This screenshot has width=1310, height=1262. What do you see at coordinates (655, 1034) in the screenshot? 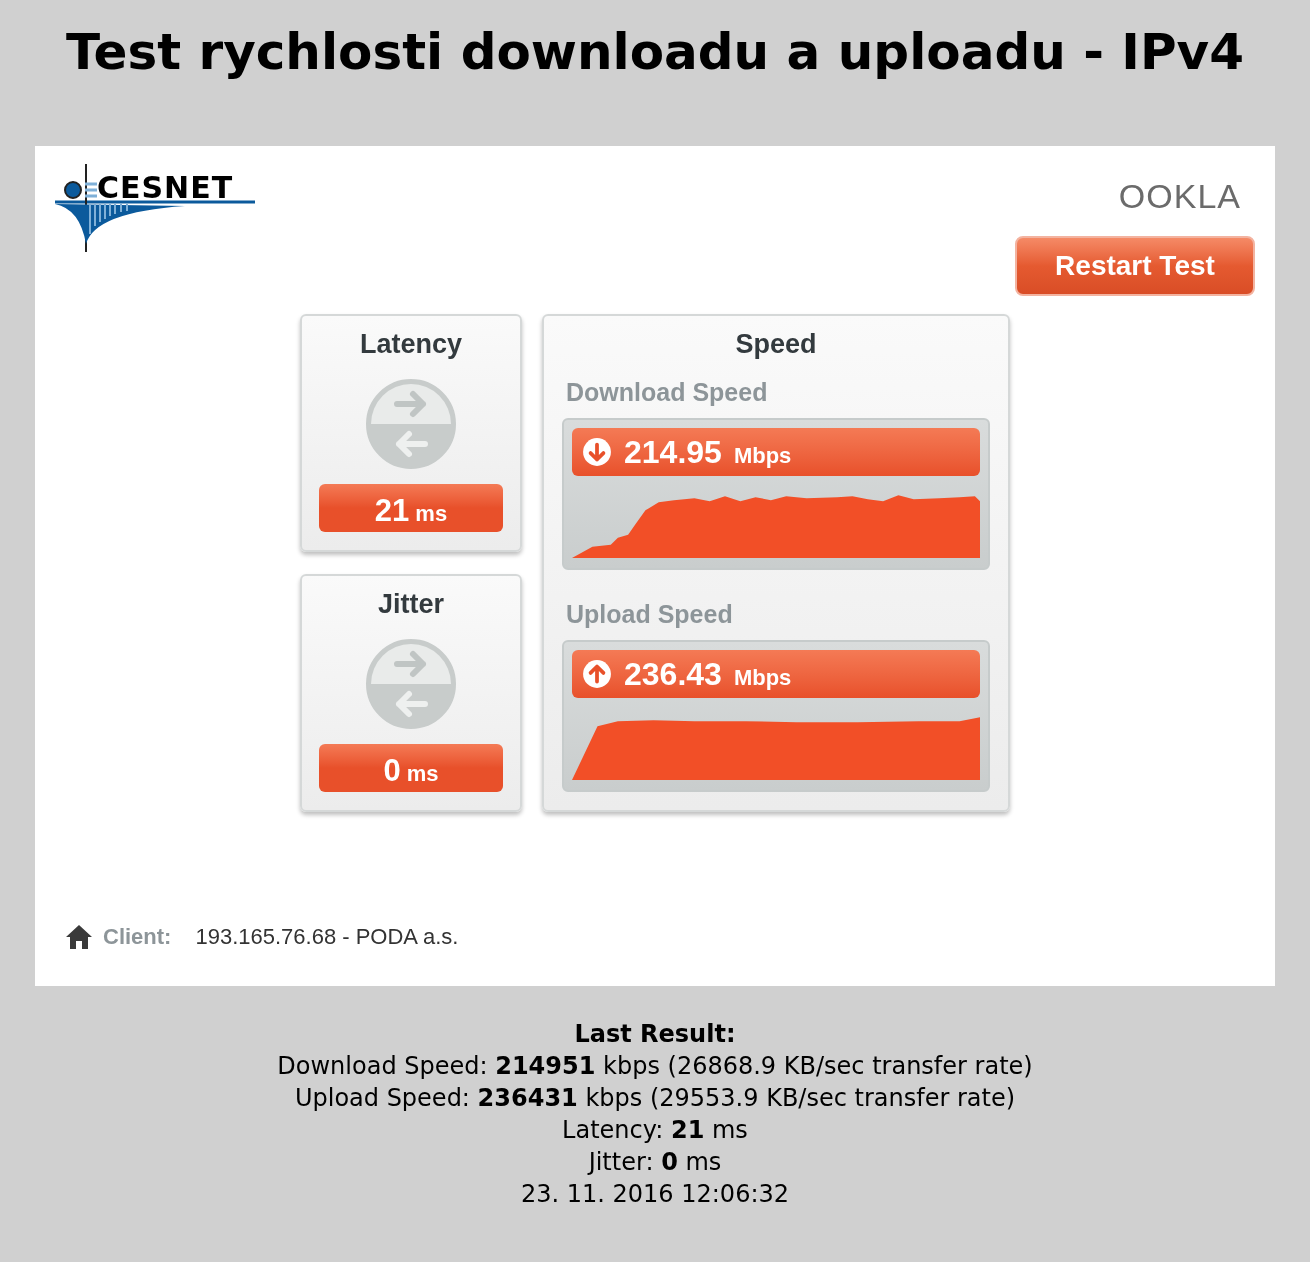
I see `last-result-title: Last Result:` at bounding box center [655, 1034].